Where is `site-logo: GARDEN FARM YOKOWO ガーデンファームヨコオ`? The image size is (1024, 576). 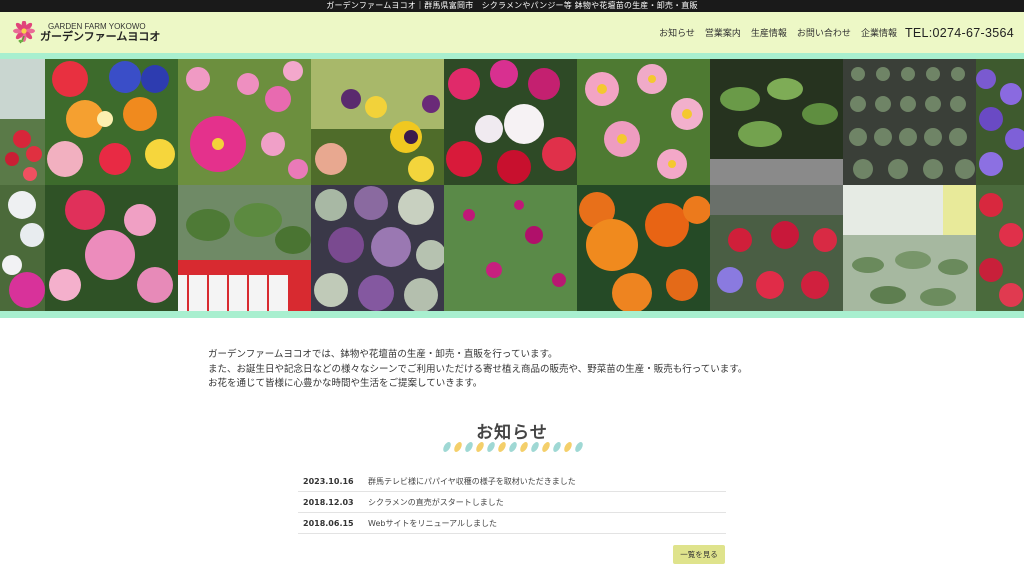 site-logo: GARDEN FARM YOKOWO ガーデンファームヨコオ is located at coordinates (86, 33).